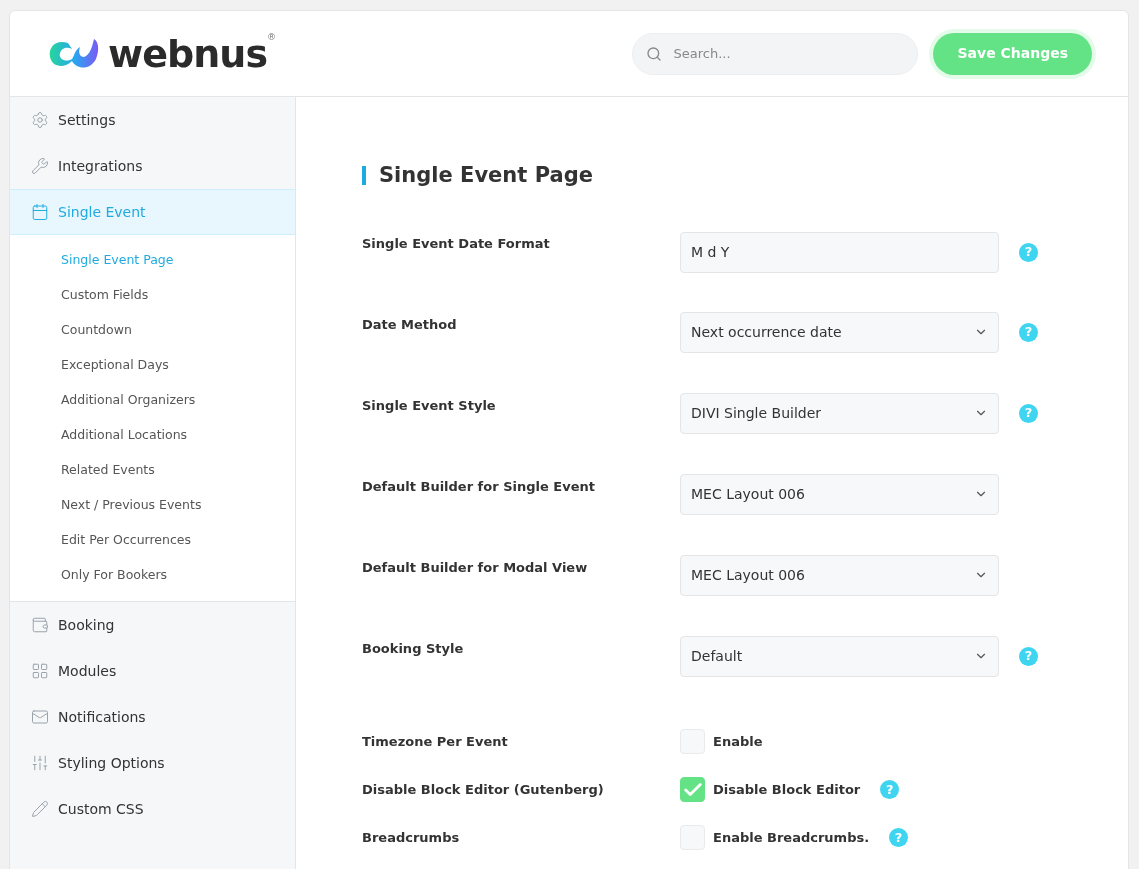 The width and height of the screenshot is (1139, 869). Describe the element at coordinates (692, 789) in the screenshot. I see `checkbox` at that location.